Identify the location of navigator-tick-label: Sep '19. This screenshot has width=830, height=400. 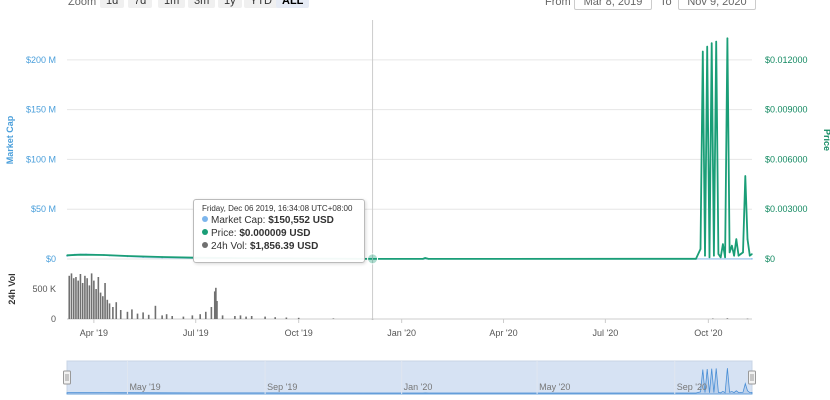
(282, 387).